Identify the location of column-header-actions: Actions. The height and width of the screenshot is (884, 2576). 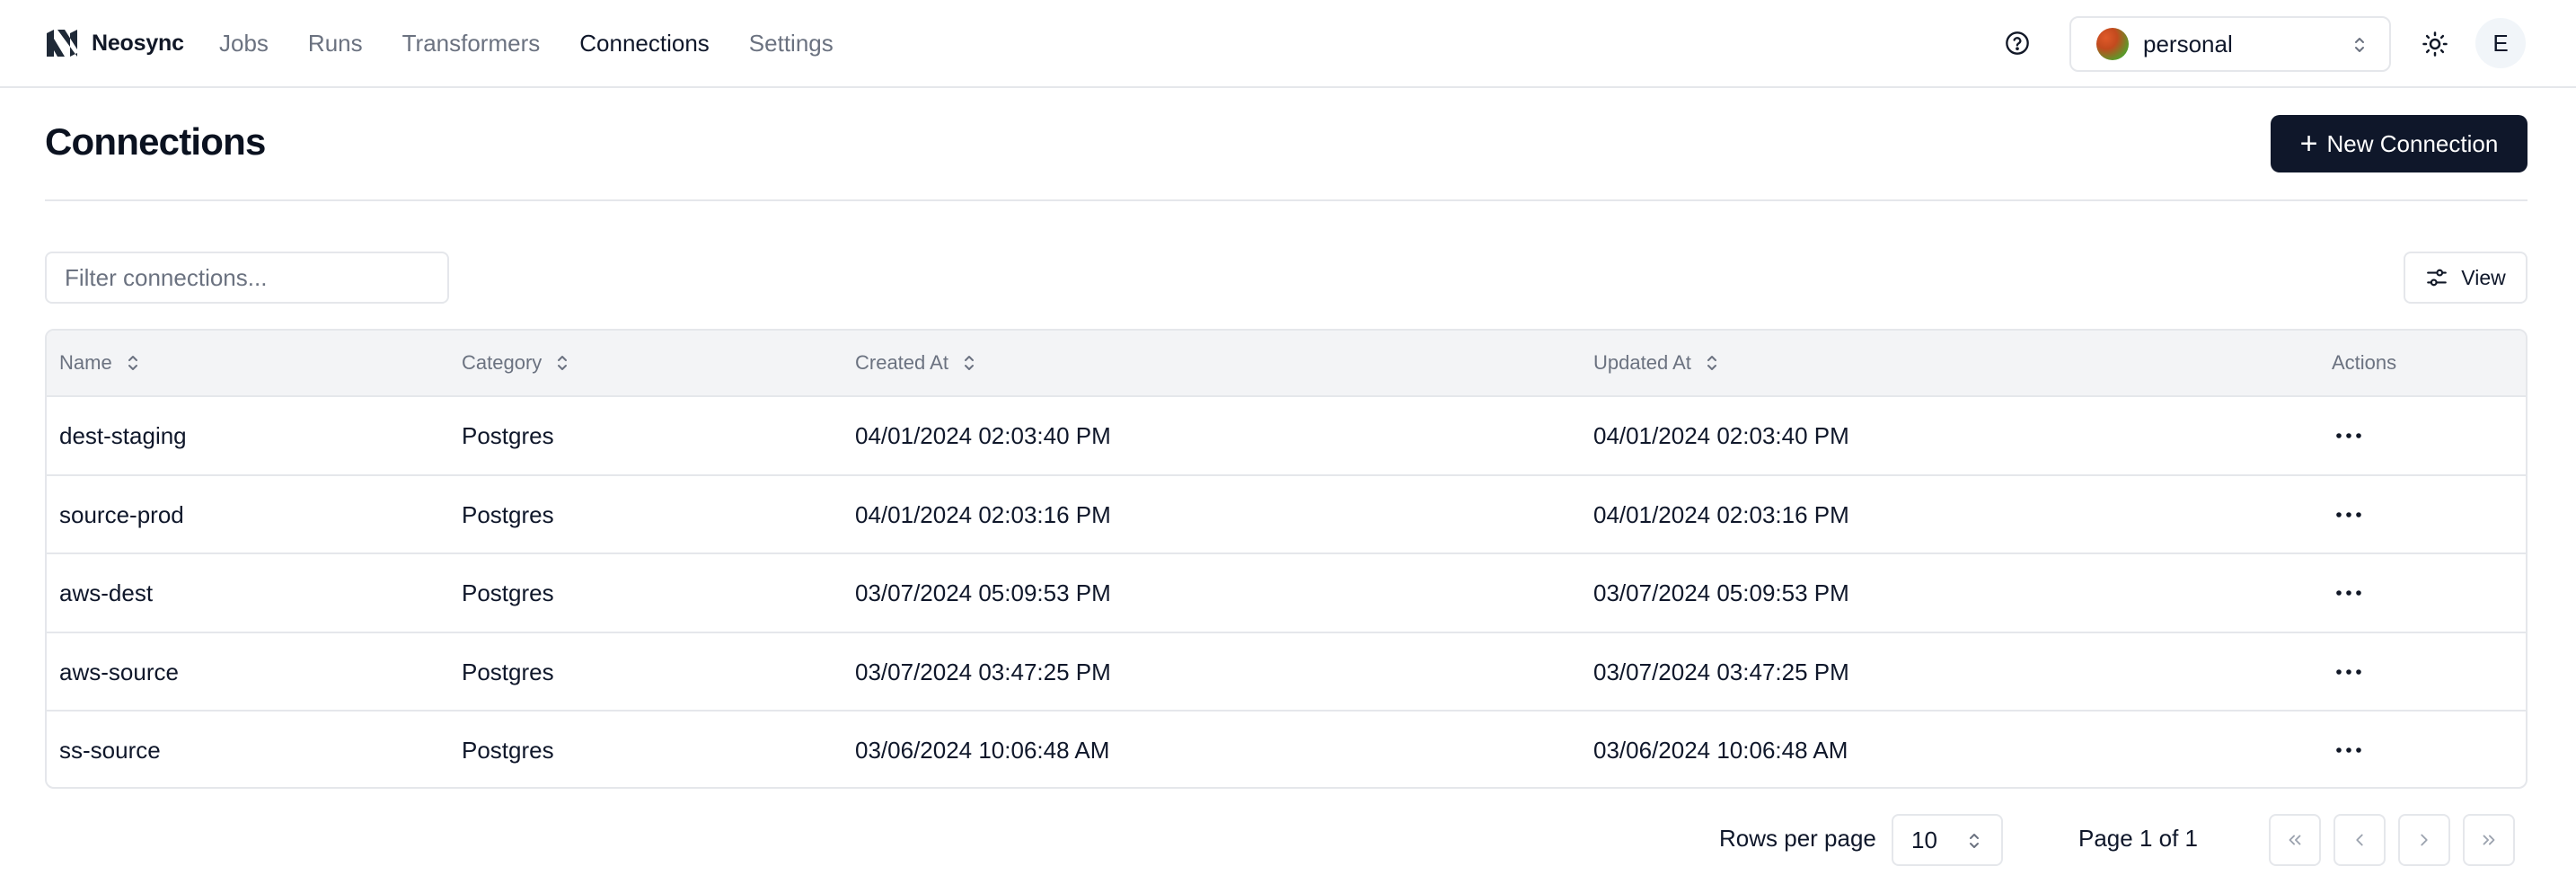
(2364, 362).